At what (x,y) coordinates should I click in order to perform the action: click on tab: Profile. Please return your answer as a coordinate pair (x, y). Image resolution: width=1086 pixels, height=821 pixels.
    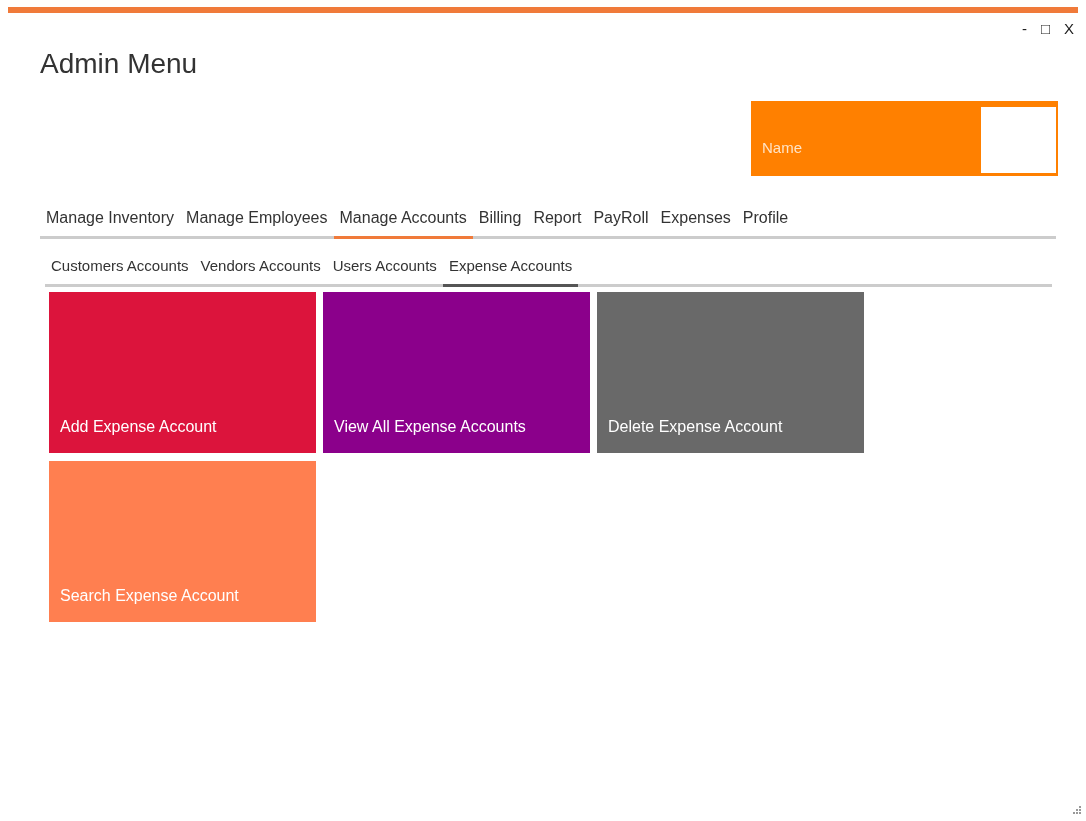
    Looking at the image, I should click on (765, 221).